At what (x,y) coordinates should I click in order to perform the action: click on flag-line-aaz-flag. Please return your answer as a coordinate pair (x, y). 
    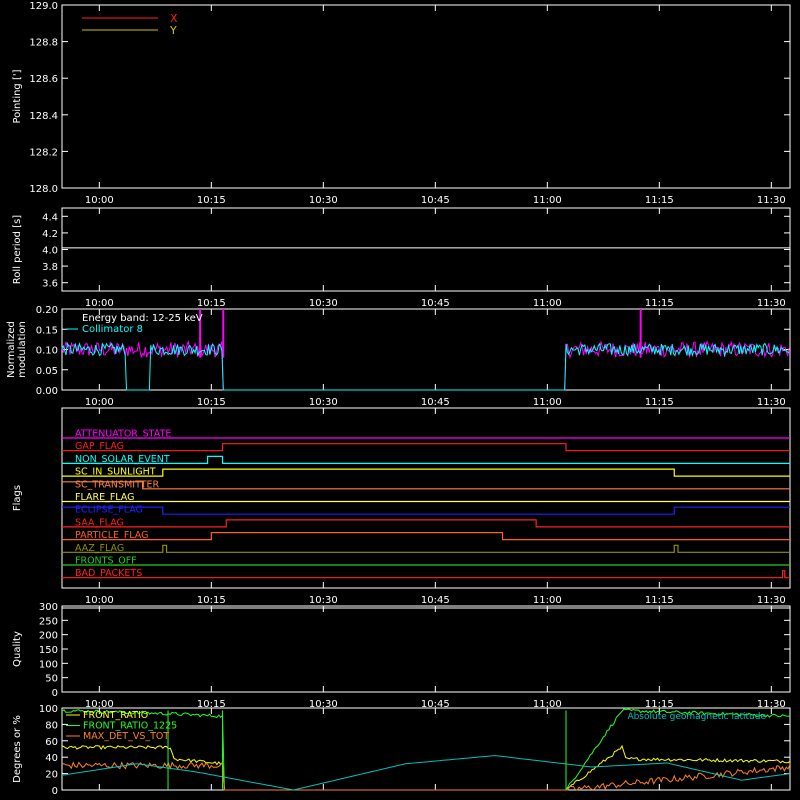
    Looking at the image, I should click on (426, 548).